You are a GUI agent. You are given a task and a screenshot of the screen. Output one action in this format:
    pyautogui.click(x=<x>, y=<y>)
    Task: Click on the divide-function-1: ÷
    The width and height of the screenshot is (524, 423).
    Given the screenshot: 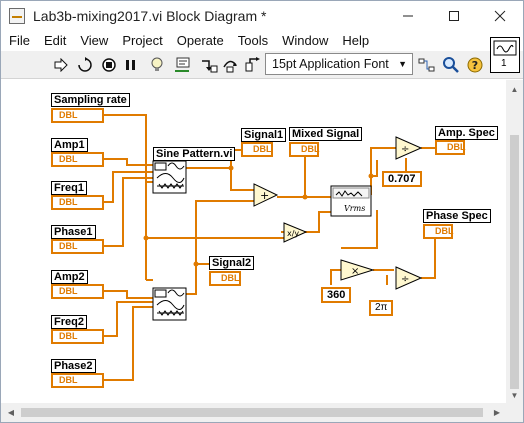 What is the action you would take?
    pyautogui.click(x=409, y=148)
    